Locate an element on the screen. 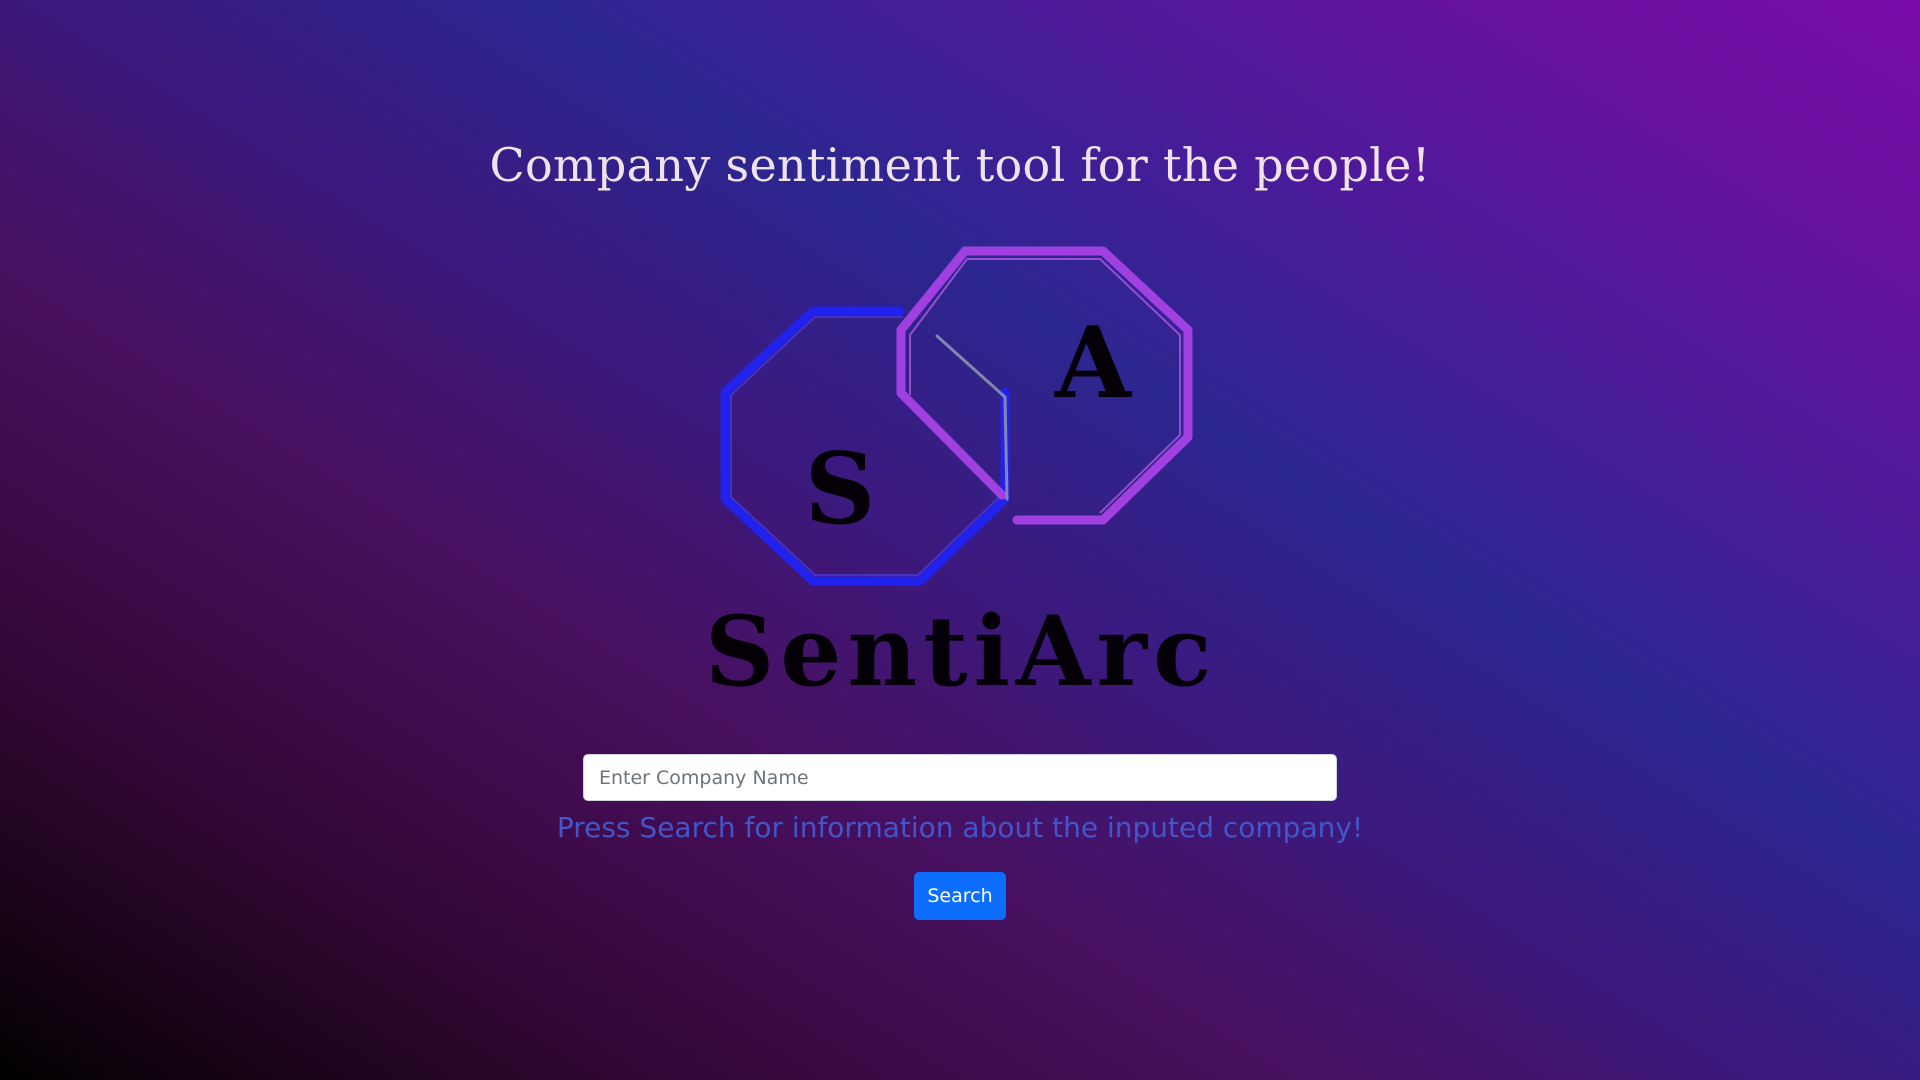 The width and height of the screenshot is (1920, 1080). right-octagon-icon is located at coordinates (1044, 385).